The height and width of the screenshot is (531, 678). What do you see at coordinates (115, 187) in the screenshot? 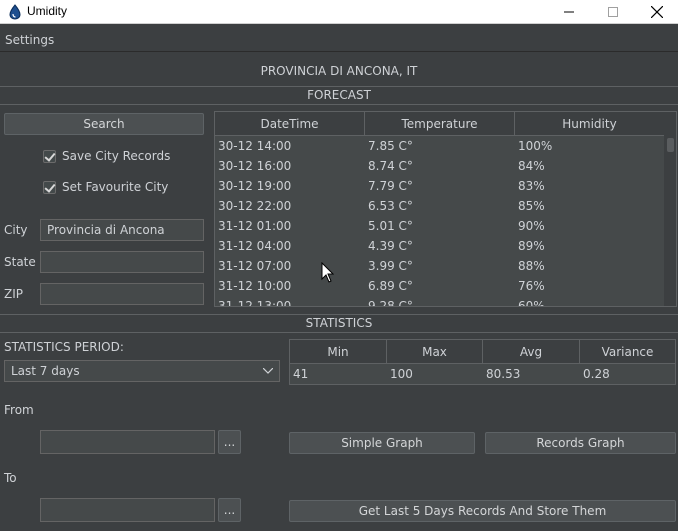
I see `set-favourite-city-label: Set Favourite City` at bounding box center [115, 187].